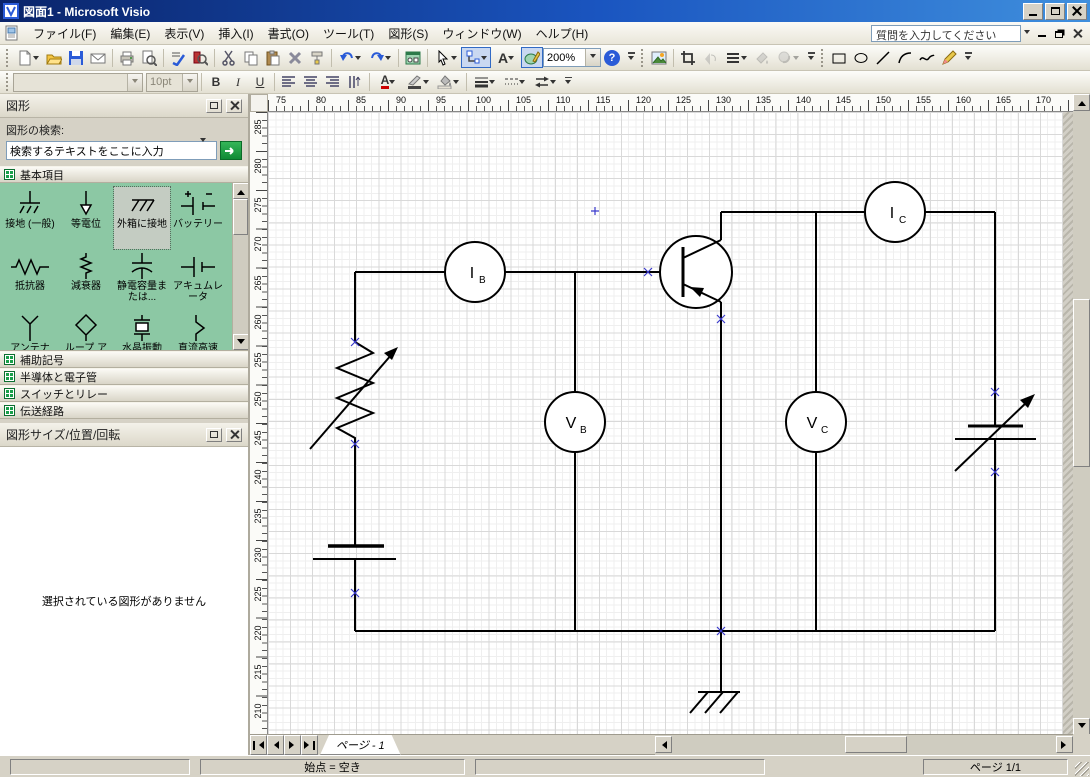 The height and width of the screenshot is (777, 1090). I want to click on close-button, so click(1077, 11).